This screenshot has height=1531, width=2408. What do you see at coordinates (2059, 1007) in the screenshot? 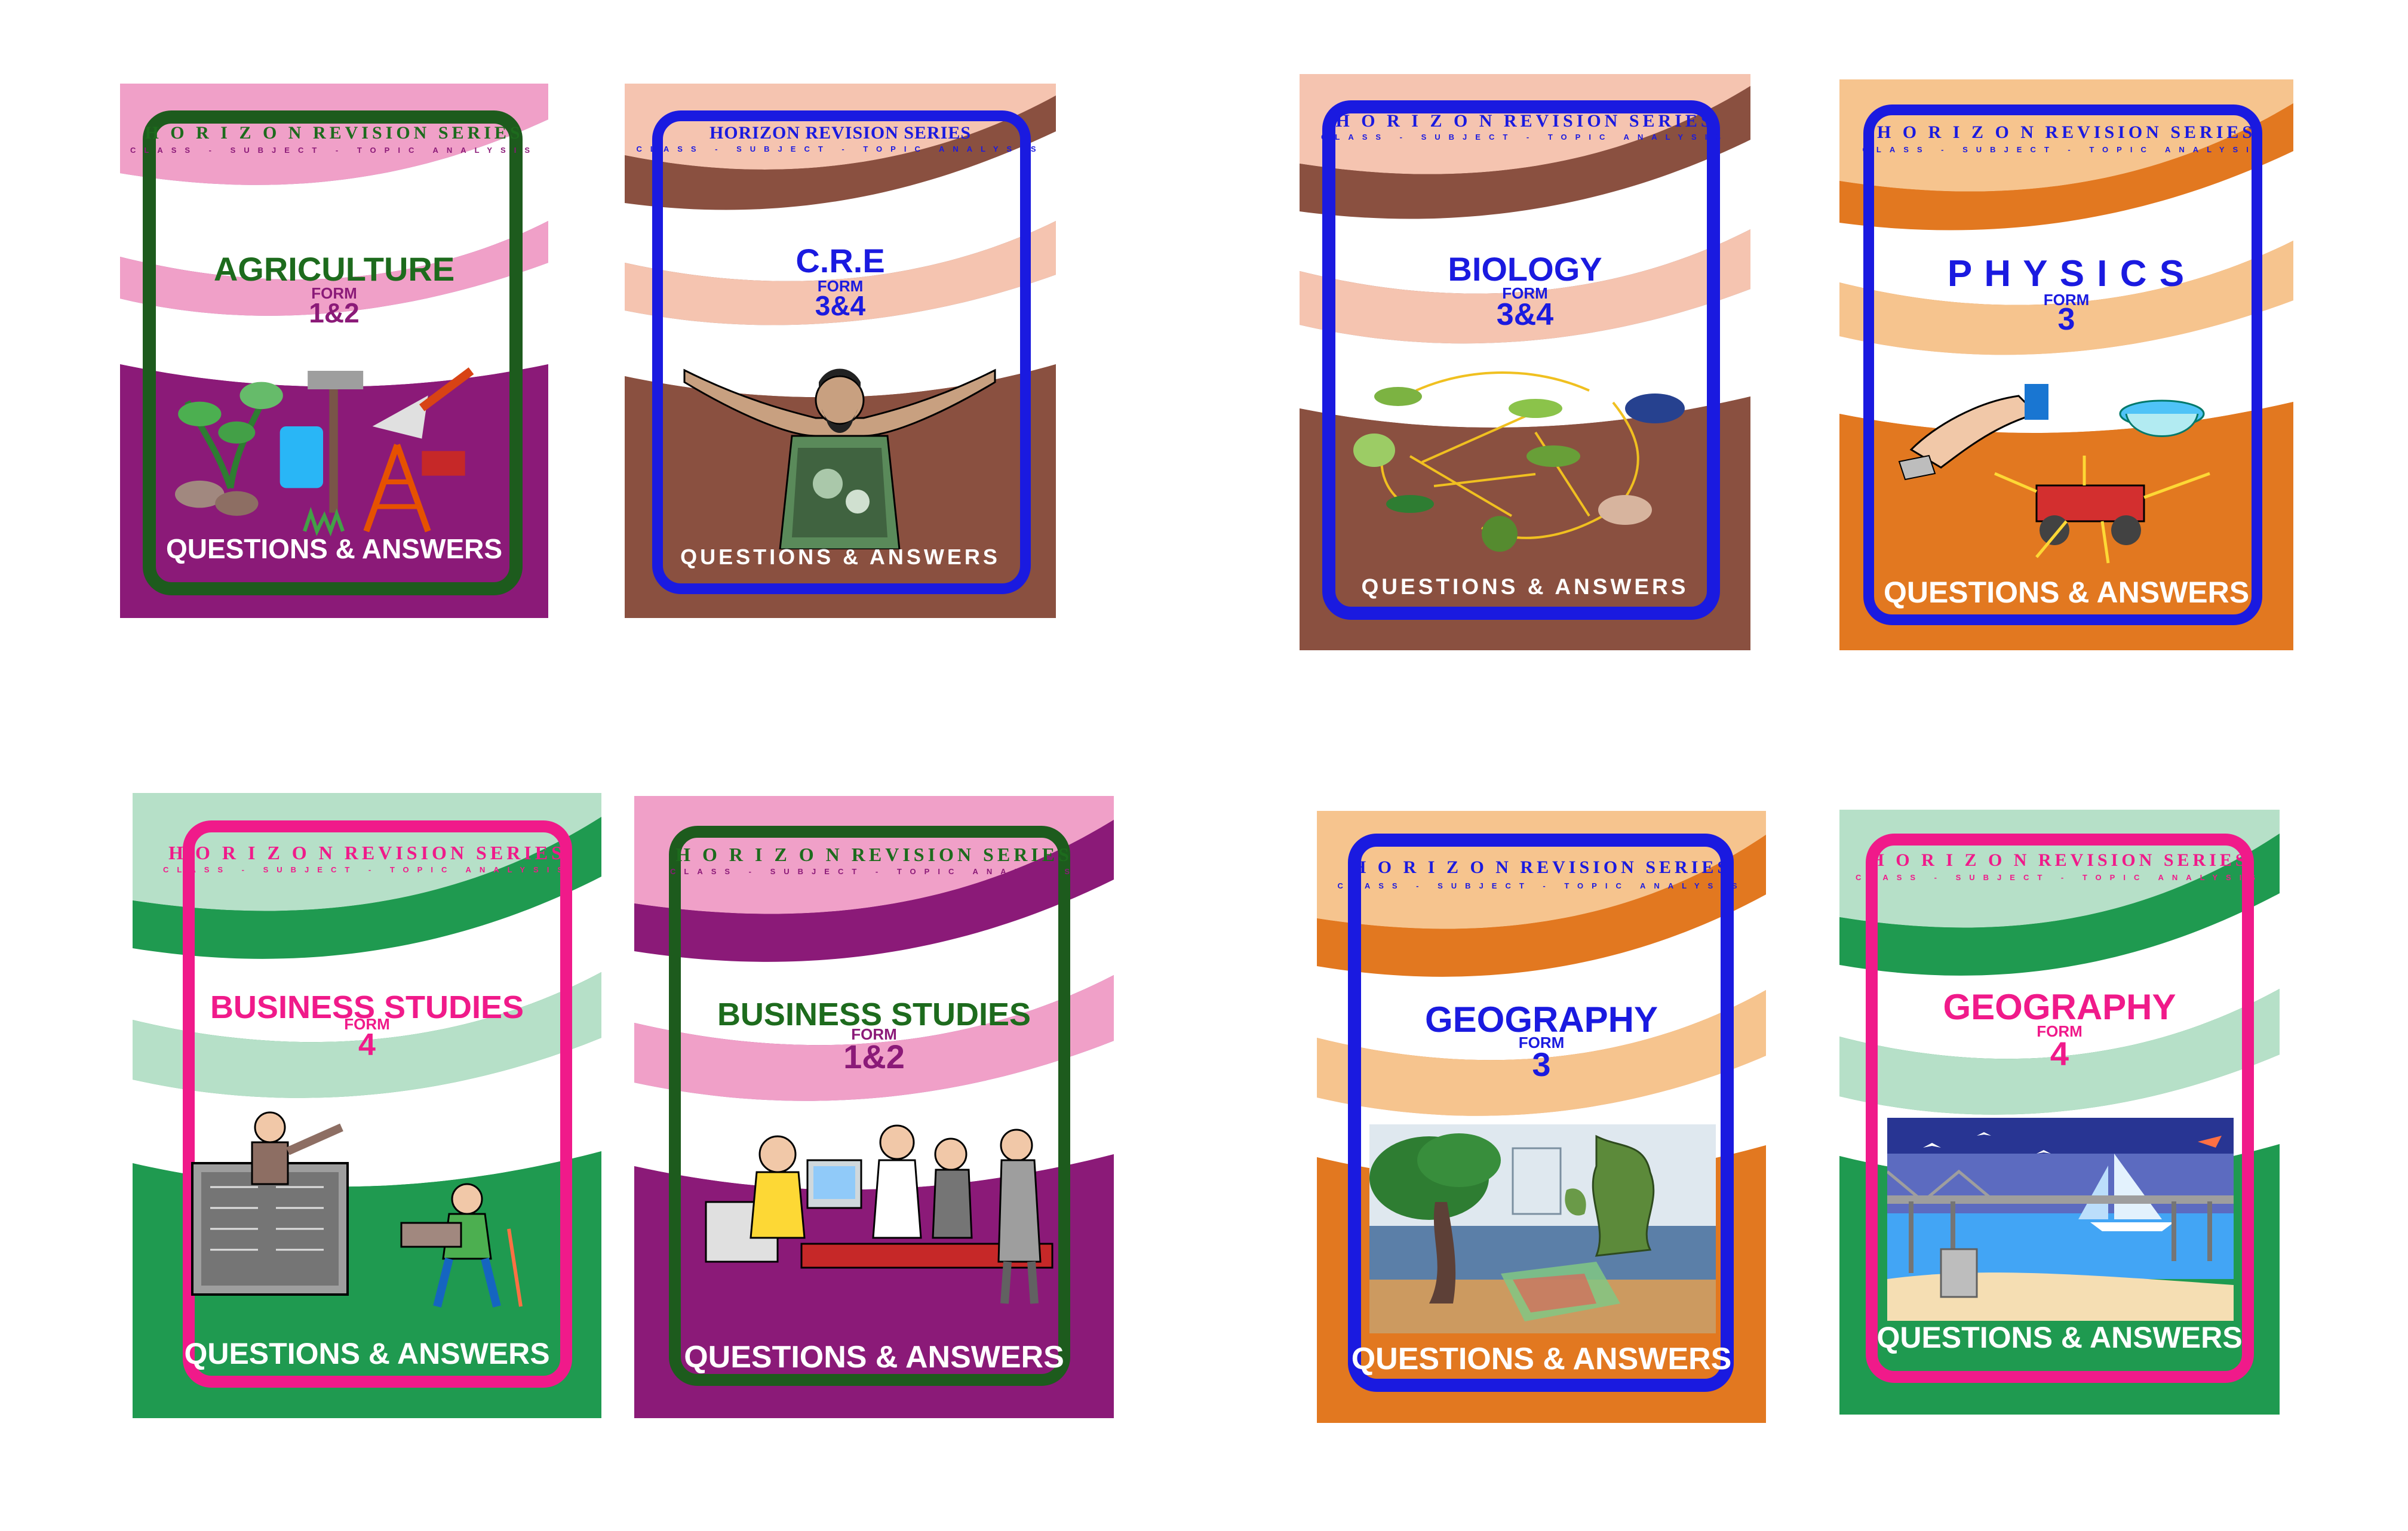
I see `subject-title: GEOGRAPHY` at bounding box center [2059, 1007].